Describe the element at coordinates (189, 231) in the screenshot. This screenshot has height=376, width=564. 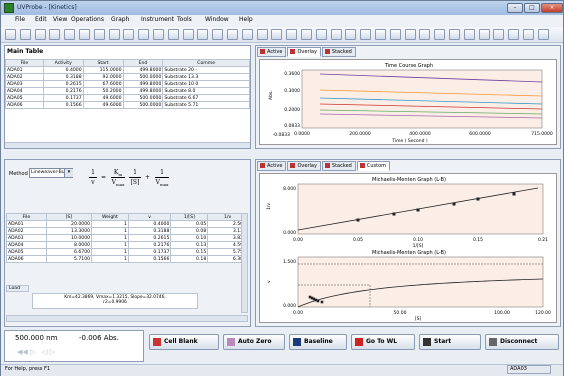
I see `table-cell: 0.08` at that location.